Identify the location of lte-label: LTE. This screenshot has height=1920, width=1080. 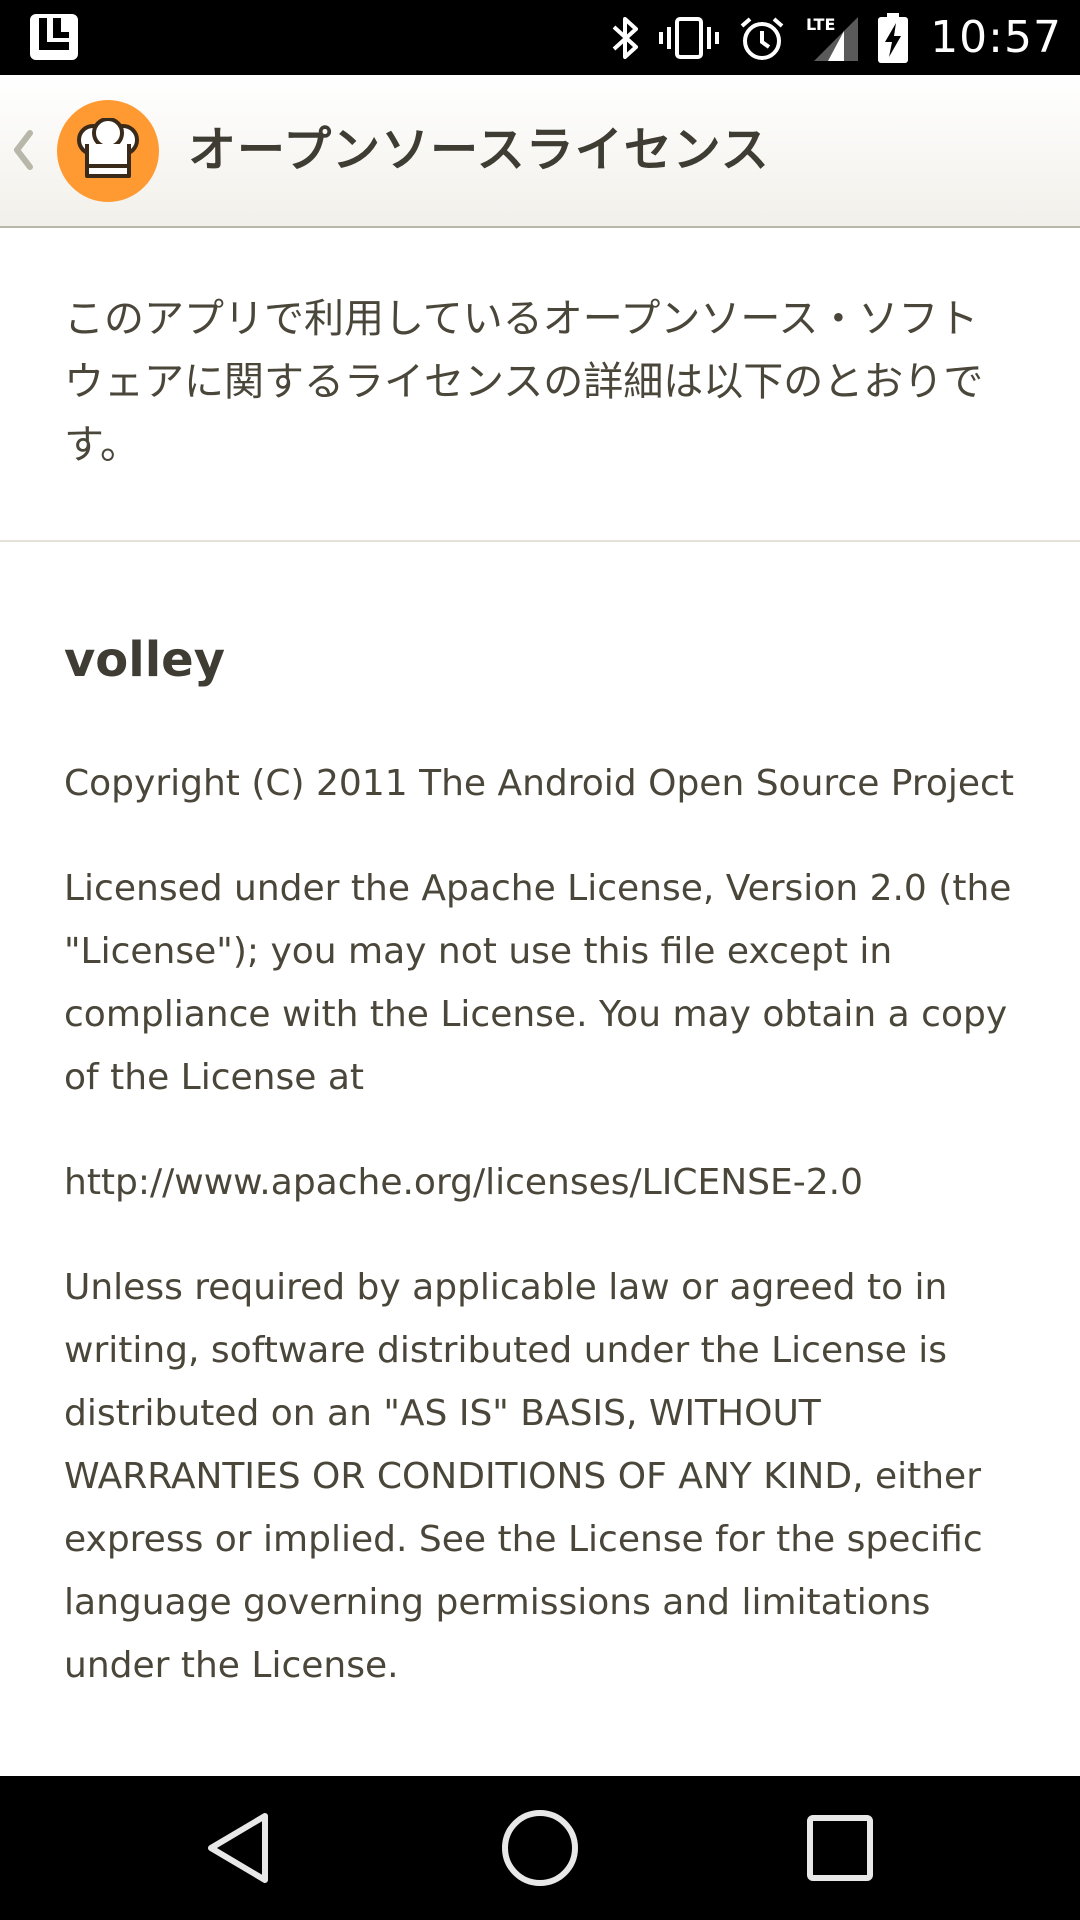
(820, 24).